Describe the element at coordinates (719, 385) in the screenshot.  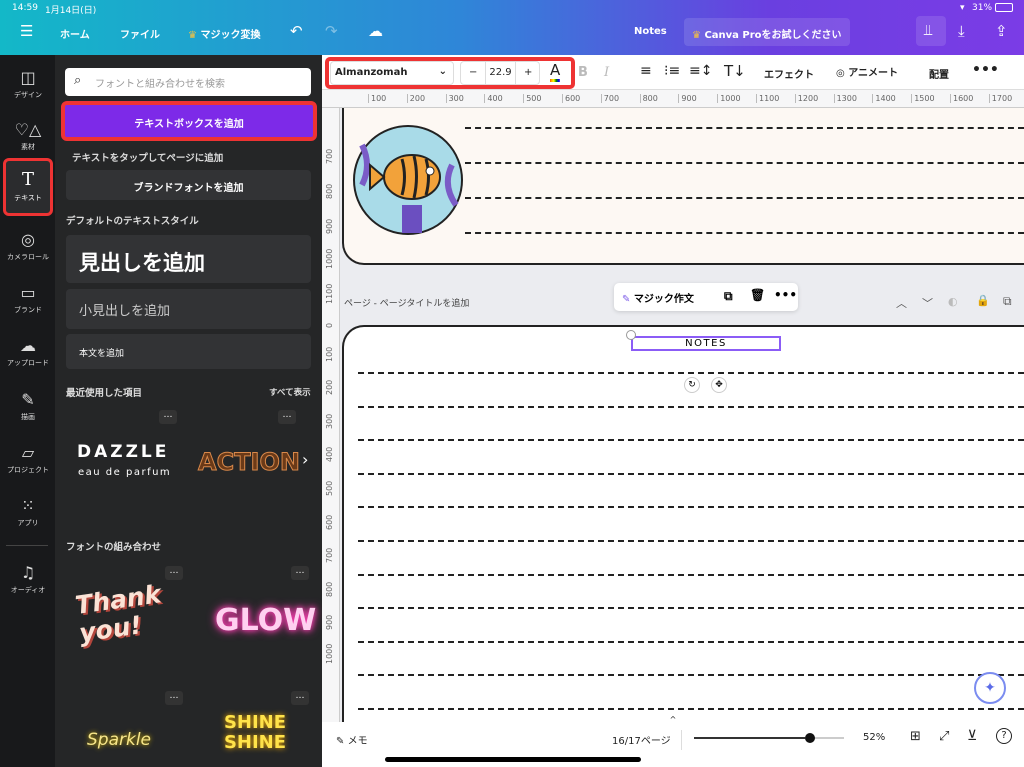
I see `move-icon: ✥` at that location.